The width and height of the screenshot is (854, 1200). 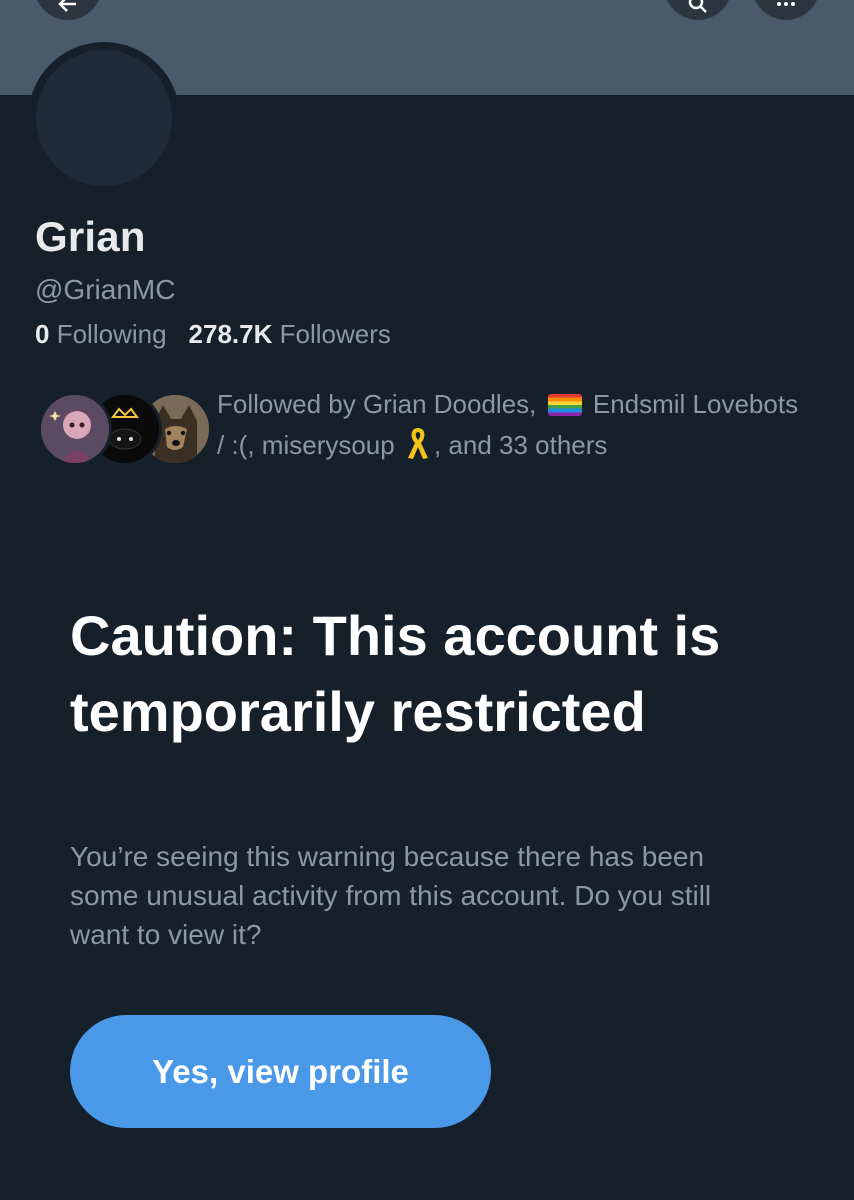 I want to click on follow-stats: 0 Following 278.7K Followers, so click(x=213, y=334).